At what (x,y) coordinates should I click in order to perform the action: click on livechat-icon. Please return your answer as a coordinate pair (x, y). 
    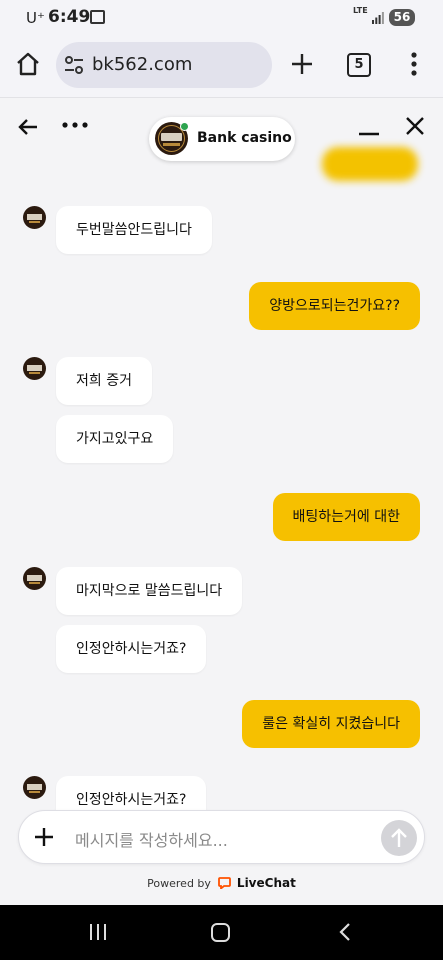
    Looking at the image, I should click on (225, 883).